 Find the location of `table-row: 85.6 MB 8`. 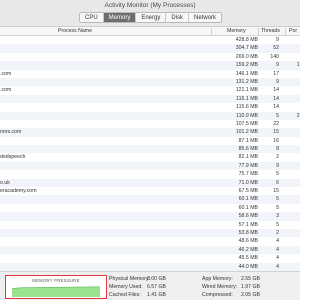

table-row: 85.6 MB 8 is located at coordinates (150, 149).